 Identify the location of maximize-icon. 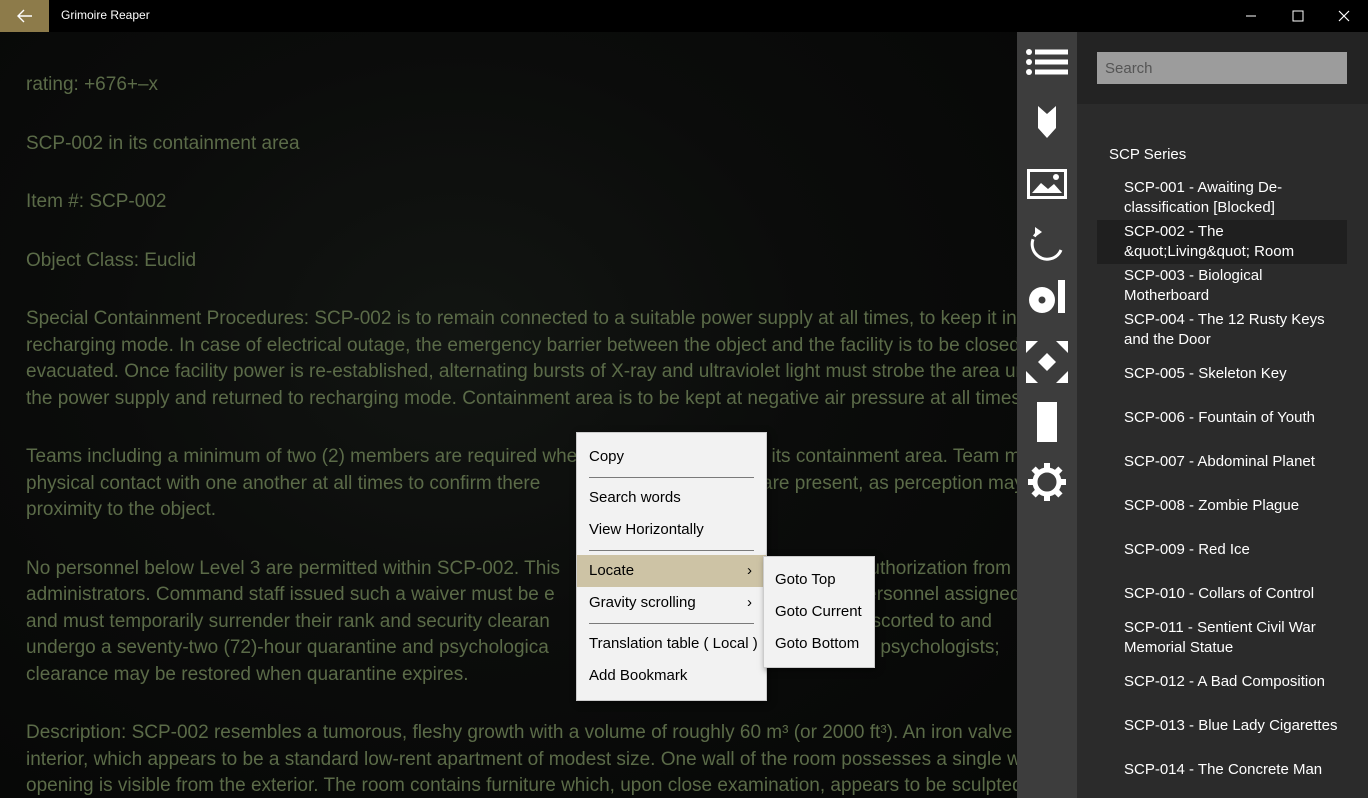
(1298, 16).